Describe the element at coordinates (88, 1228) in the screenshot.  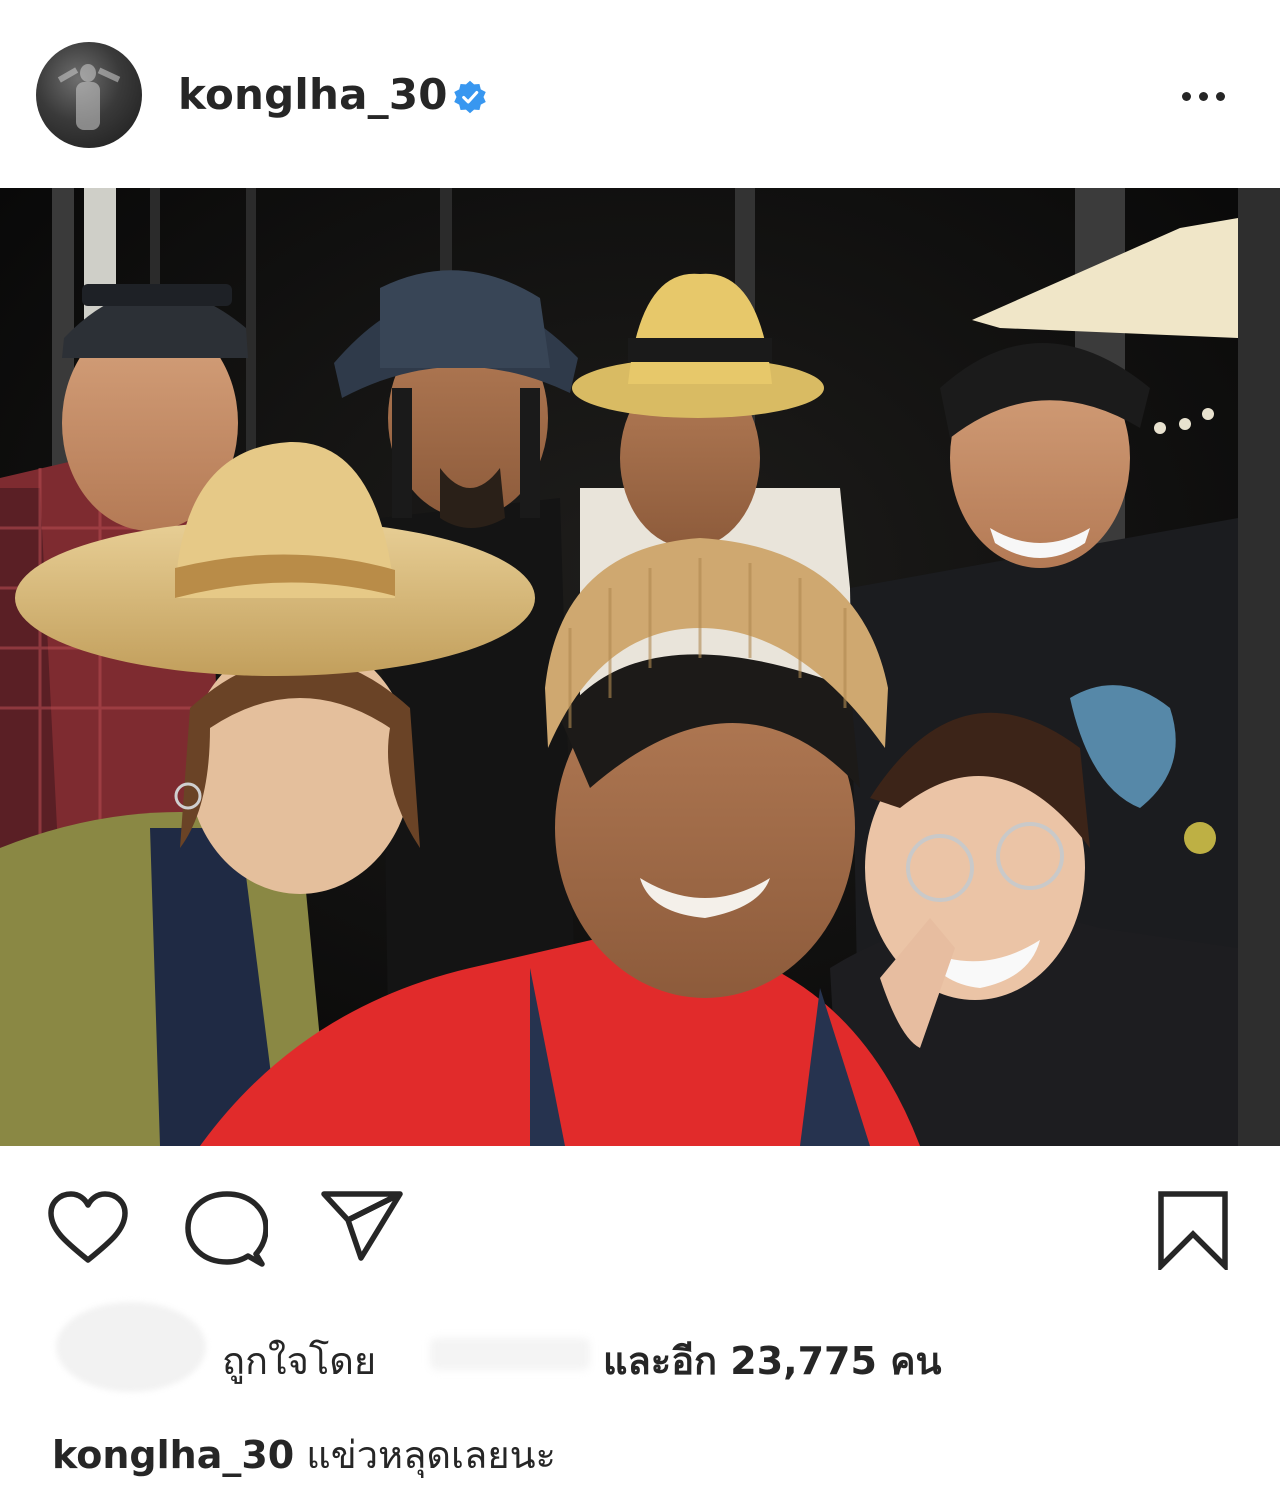
I see `heart-icon` at that location.